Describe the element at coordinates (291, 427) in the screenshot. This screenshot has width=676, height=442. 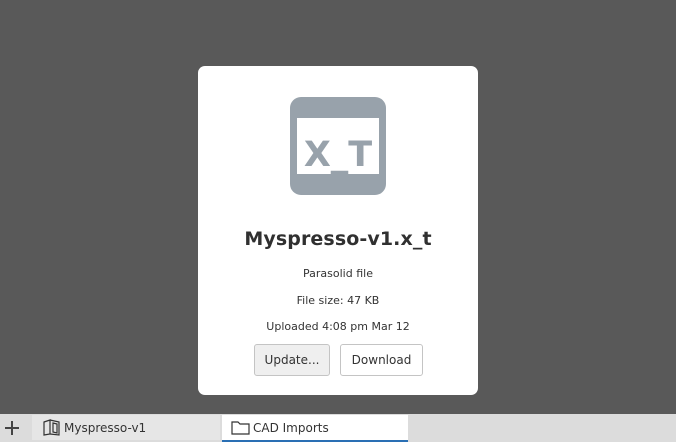
I see `tab-label: CAD Imports` at that location.